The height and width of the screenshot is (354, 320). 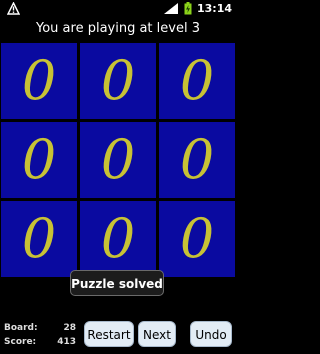 I want to click on warning-triangle-icon, so click(x=13, y=8).